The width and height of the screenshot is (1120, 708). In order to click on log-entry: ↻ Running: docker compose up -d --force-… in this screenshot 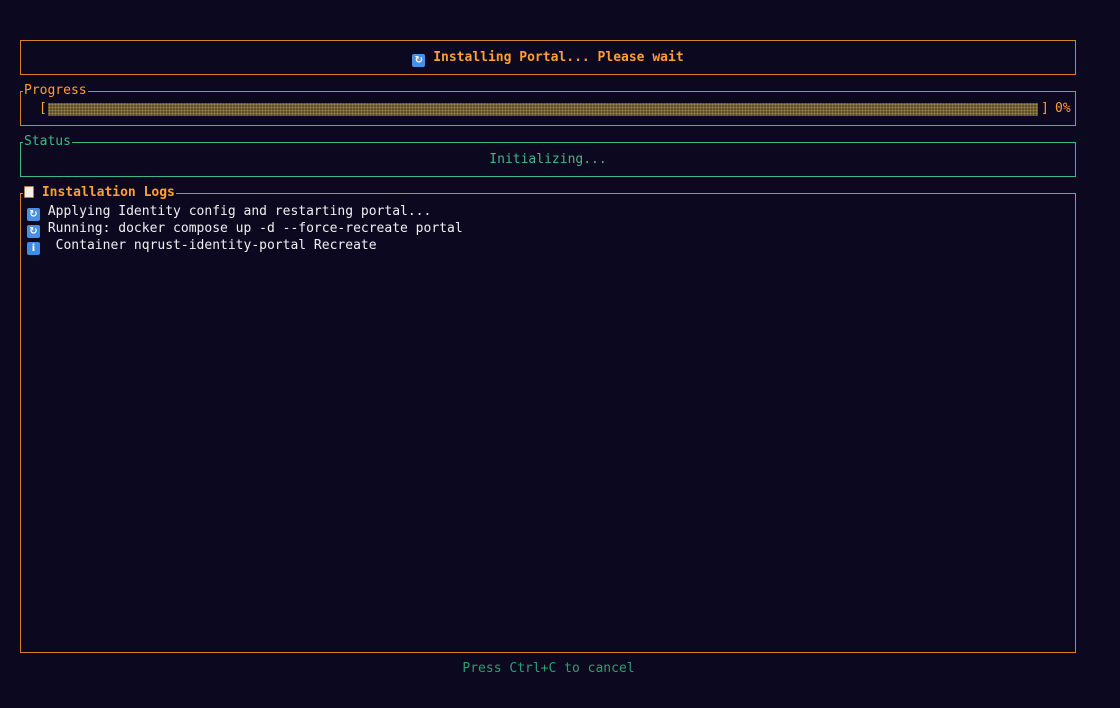, I will do `click(245, 229)`.